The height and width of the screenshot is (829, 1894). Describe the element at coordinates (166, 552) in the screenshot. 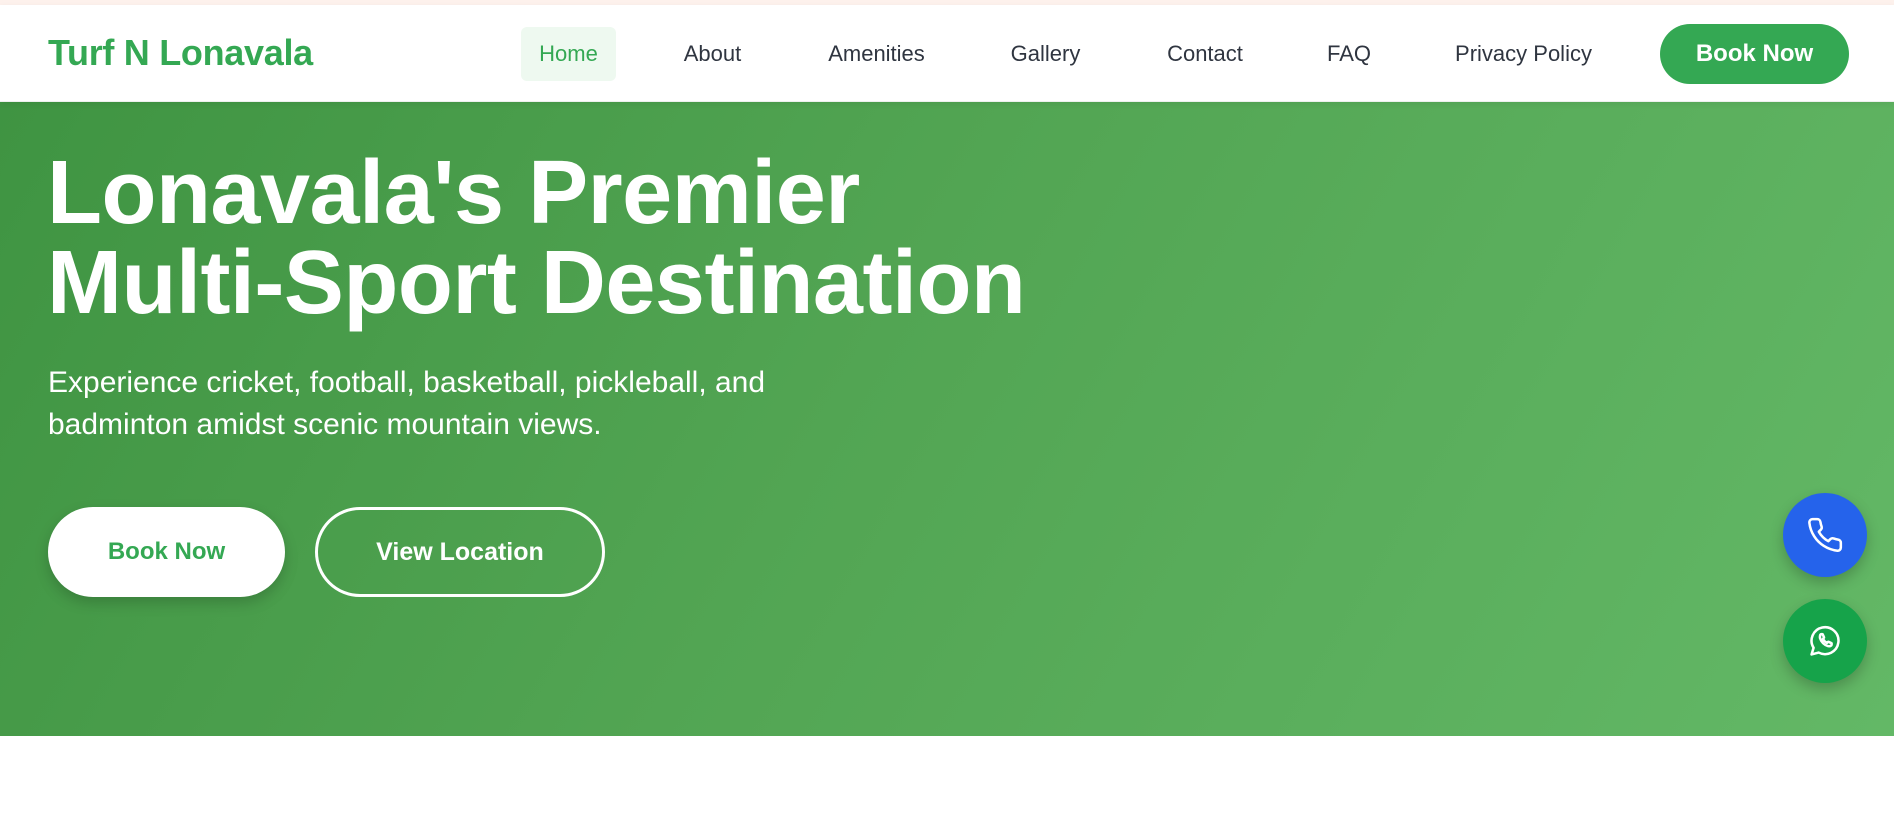

I see `hero-book-now-button: Book Now` at that location.